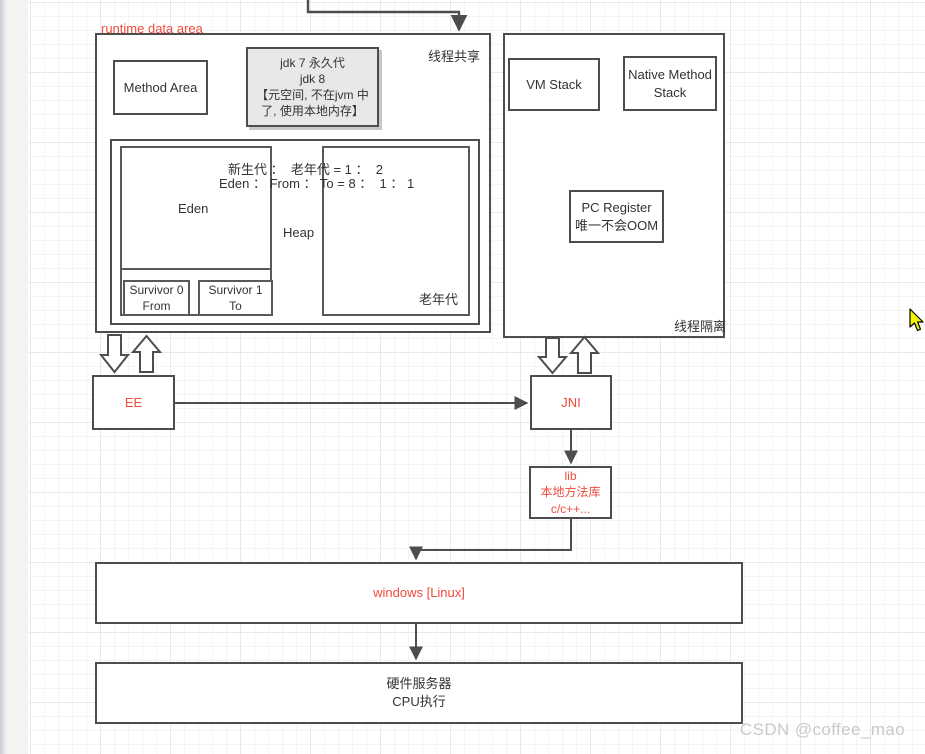  I want to click on generation-ratio-line-2: Eden ： From ： To = 8 ： 1 ： 1, so click(317, 183).